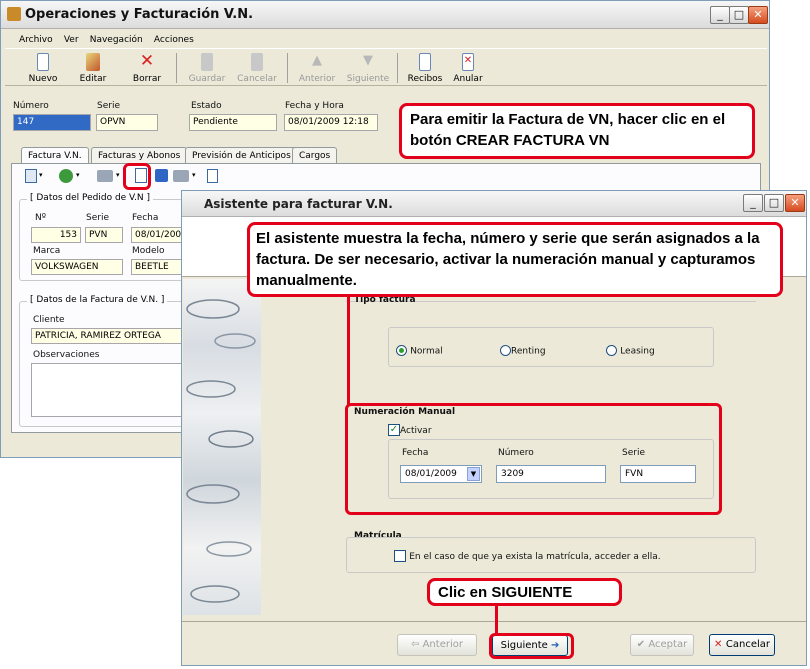  I want to click on cancel-icon, so click(257, 62).